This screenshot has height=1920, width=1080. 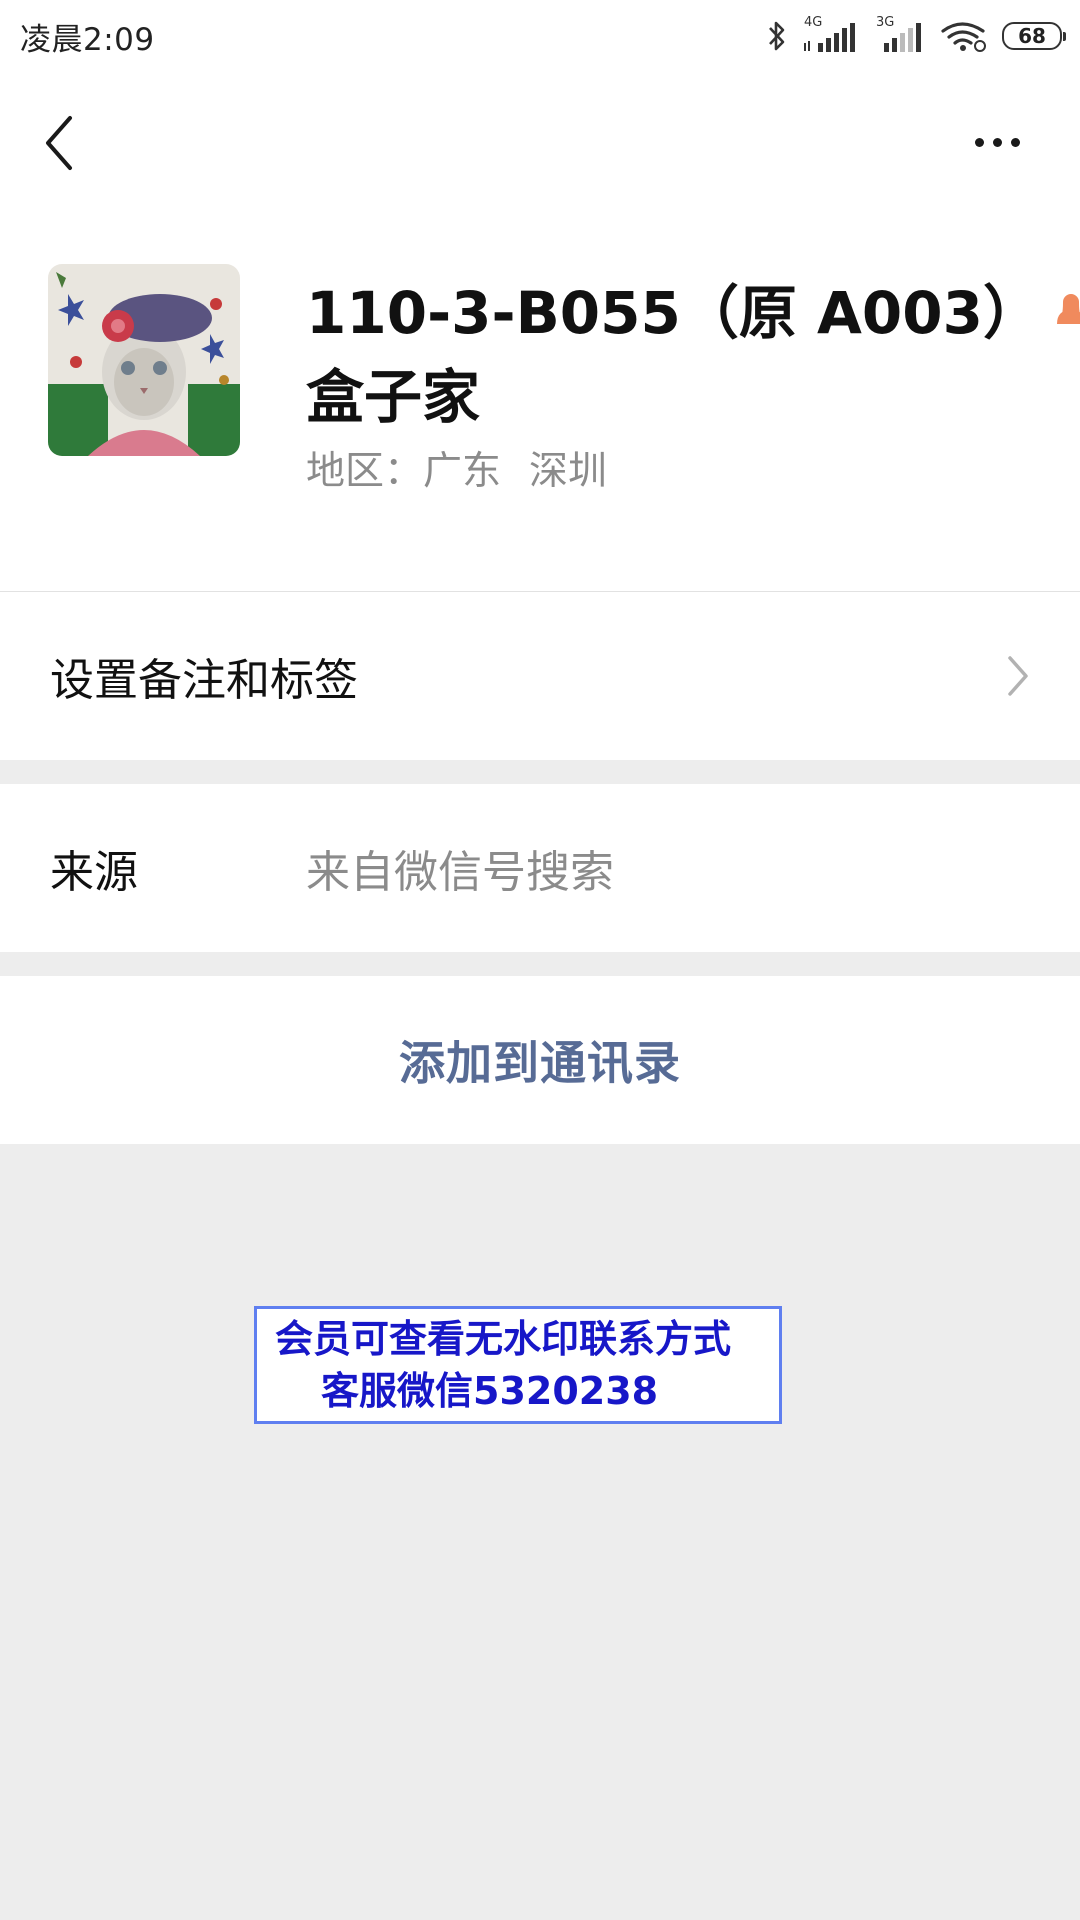 I want to click on add-to-contacts-label: 添加到通讯录, so click(x=540, y=1063).